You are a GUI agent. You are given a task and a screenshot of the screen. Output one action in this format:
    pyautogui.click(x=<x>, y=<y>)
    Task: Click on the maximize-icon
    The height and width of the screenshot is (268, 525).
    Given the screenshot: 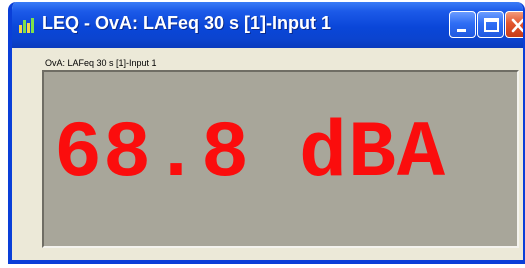 What is the action you would take?
    pyautogui.click(x=491, y=25)
    